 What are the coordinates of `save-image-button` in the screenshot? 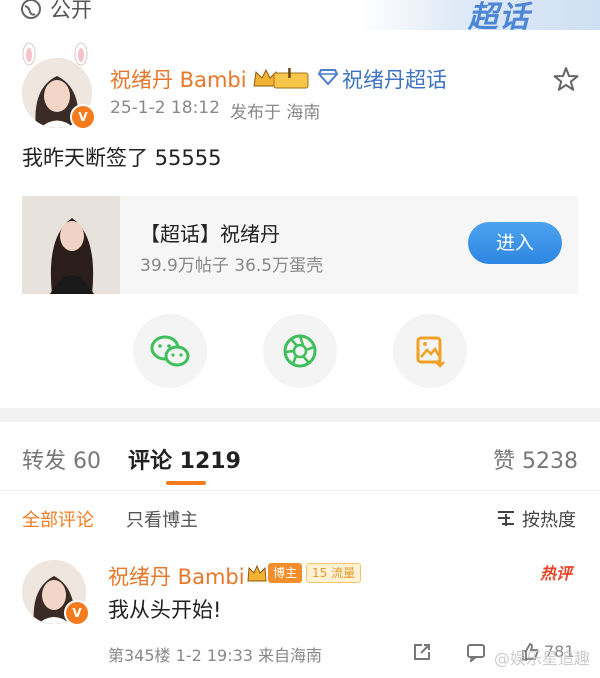 It's located at (430, 351).